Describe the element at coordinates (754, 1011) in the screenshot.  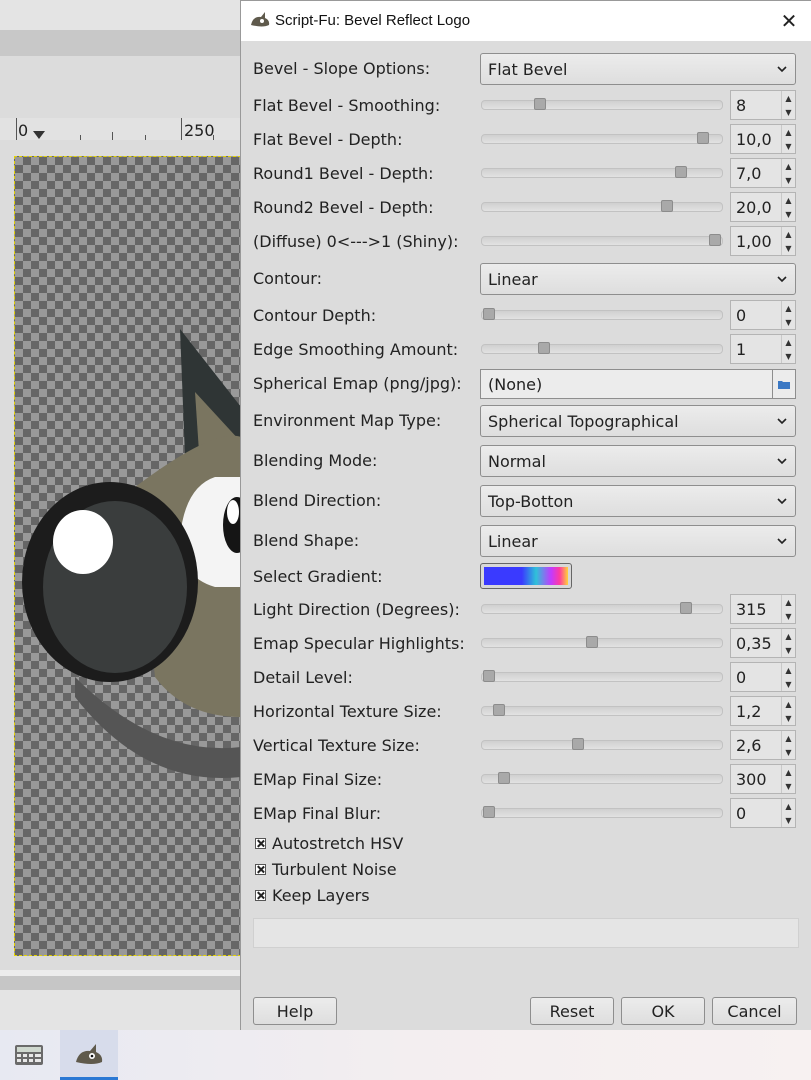
I see `cancel-button: Cancel` at that location.